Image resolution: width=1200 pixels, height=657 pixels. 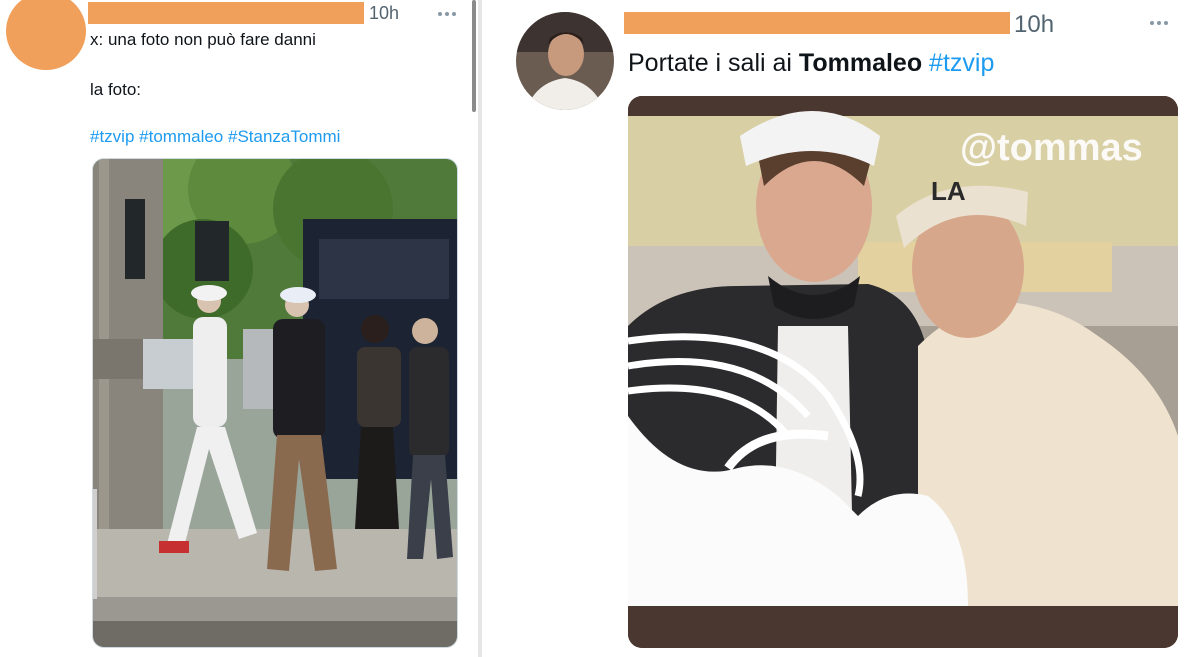 I want to click on tweet-text-line-2: la foto:, so click(x=116, y=89).